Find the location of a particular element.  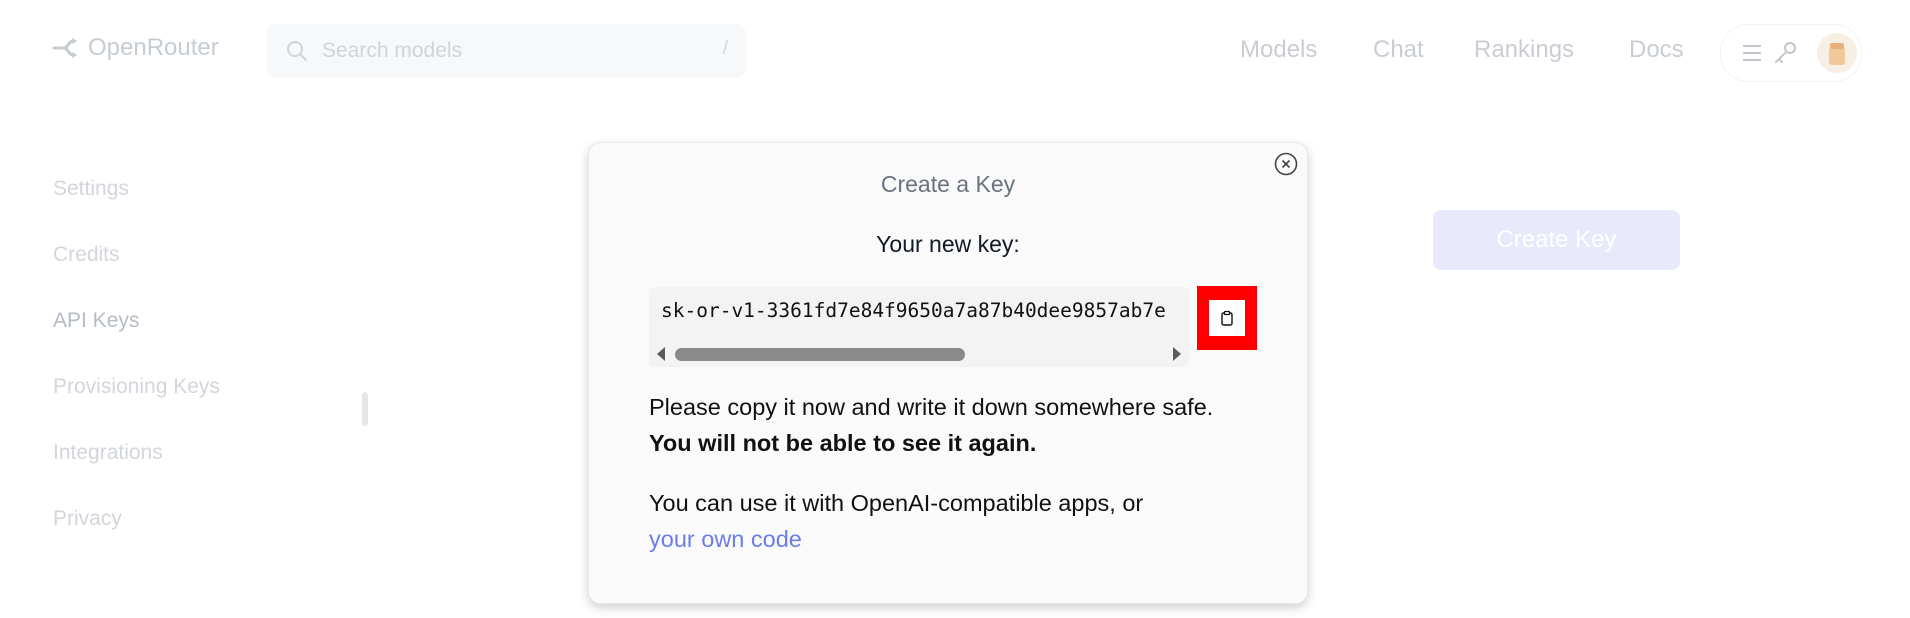

scroll-left-arrow-icon is located at coordinates (661, 354).